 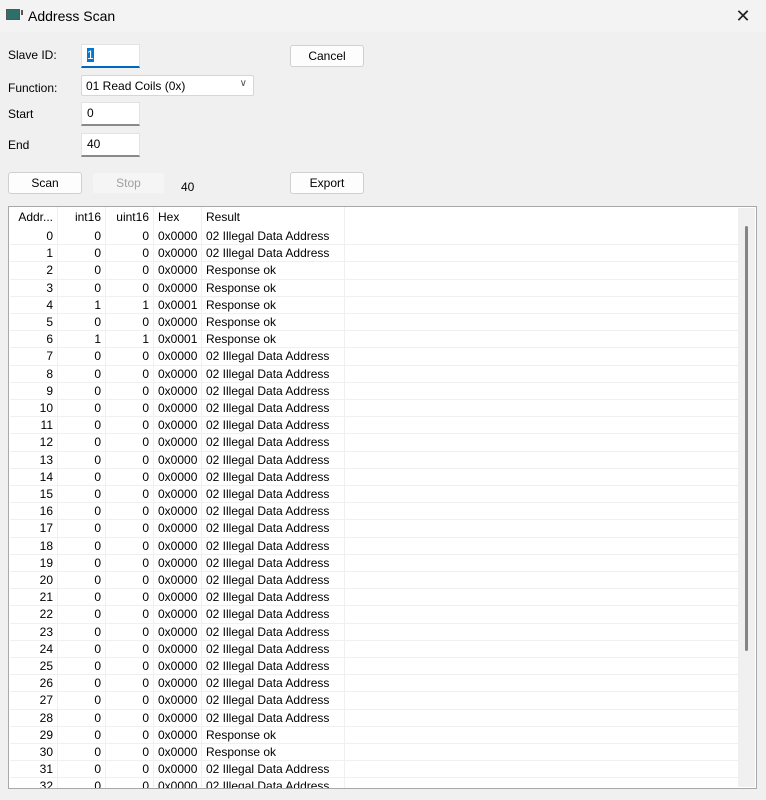 What do you see at coordinates (375, 409) in the screenshot?
I see `table-row: 10 0 0 0x0000 02 Illegal Data Address` at bounding box center [375, 409].